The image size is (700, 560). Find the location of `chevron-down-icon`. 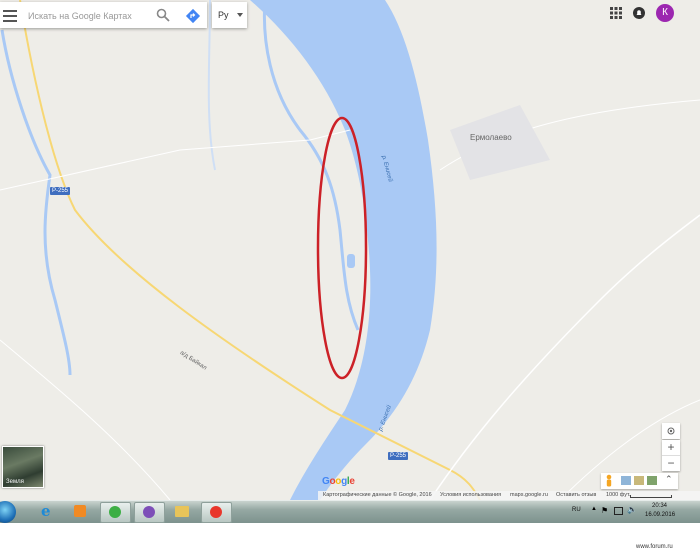

chevron-down-icon is located at coordinates (240, 15).